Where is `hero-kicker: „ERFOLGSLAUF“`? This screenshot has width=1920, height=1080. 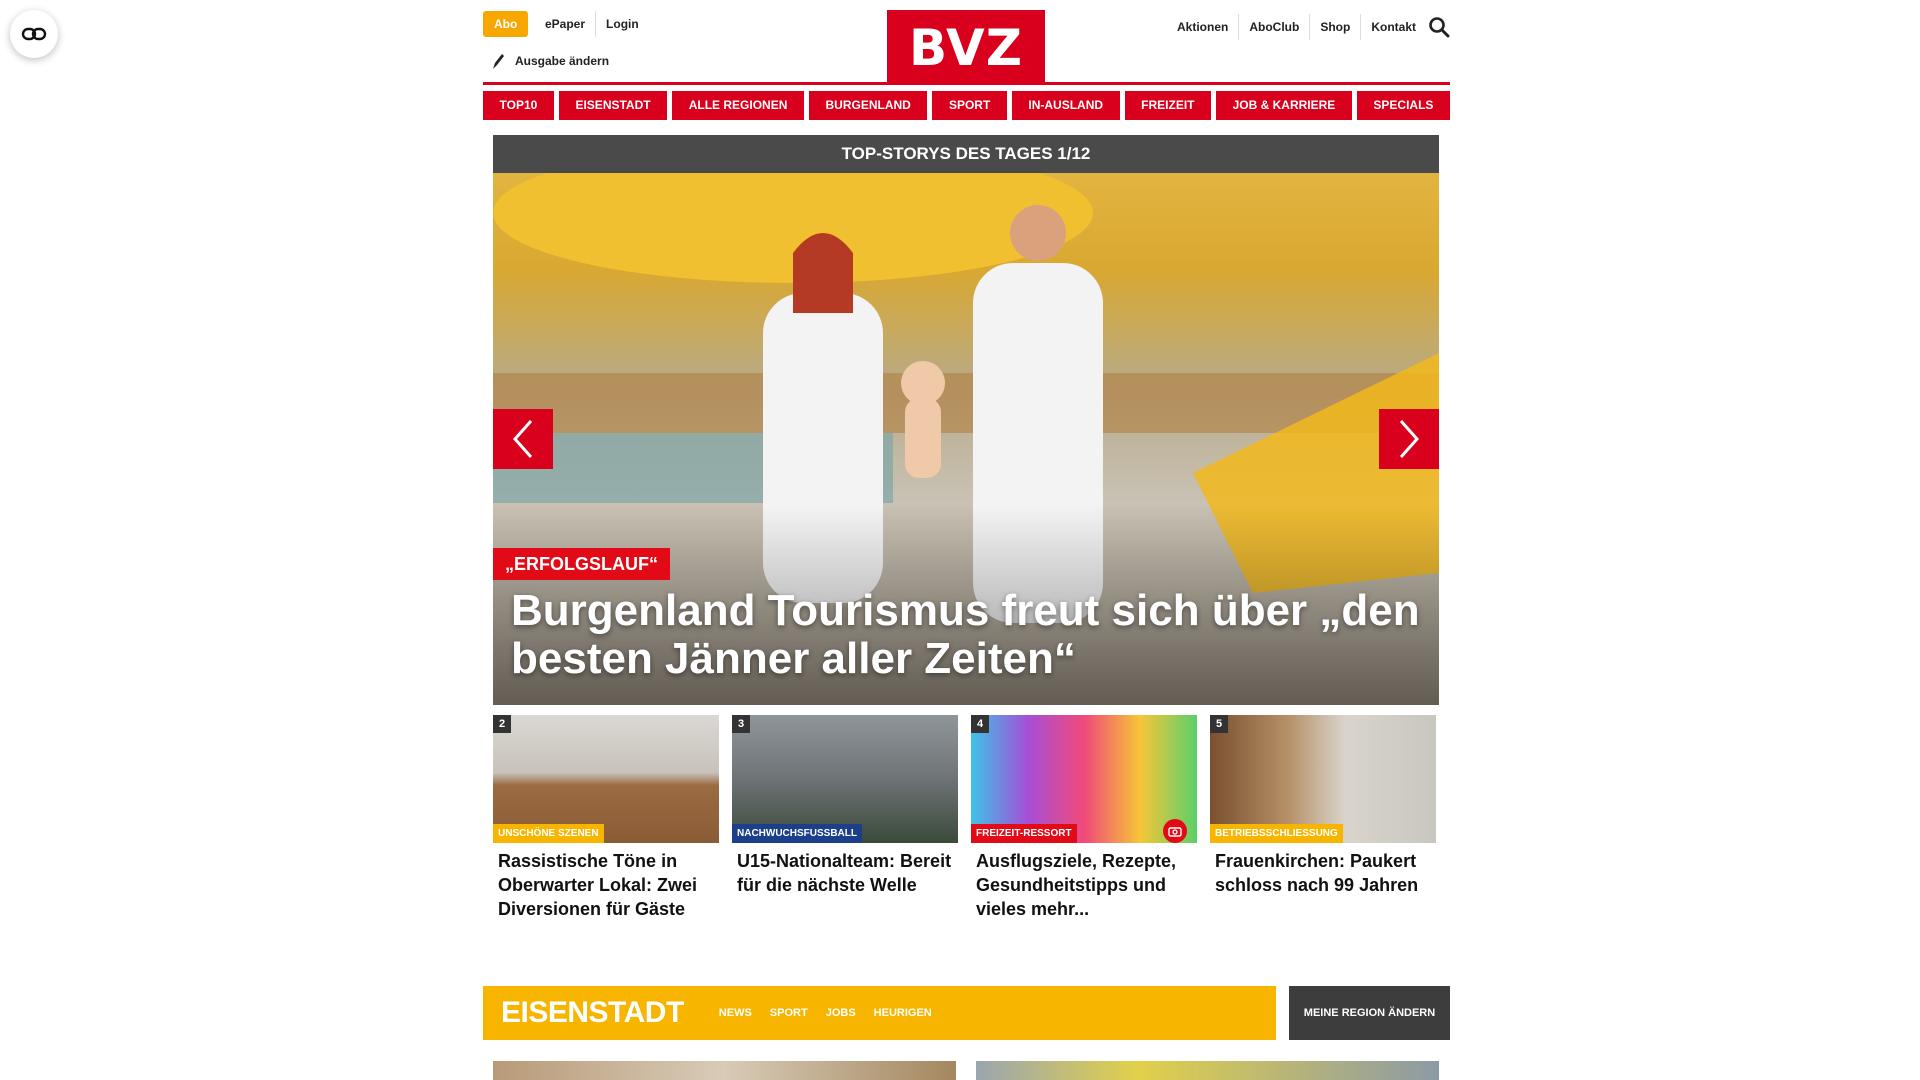
hero-kicker: „ERFOLGSLAUF“ is located at coordinates (581, 564).